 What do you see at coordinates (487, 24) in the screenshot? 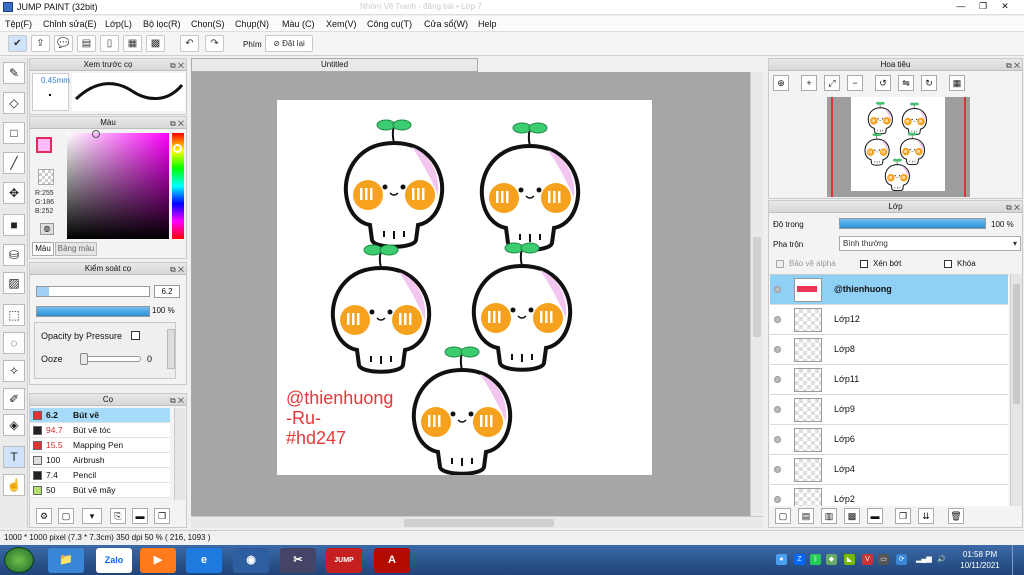
I see `menu-help: Help` at bounding box center [487, 24].